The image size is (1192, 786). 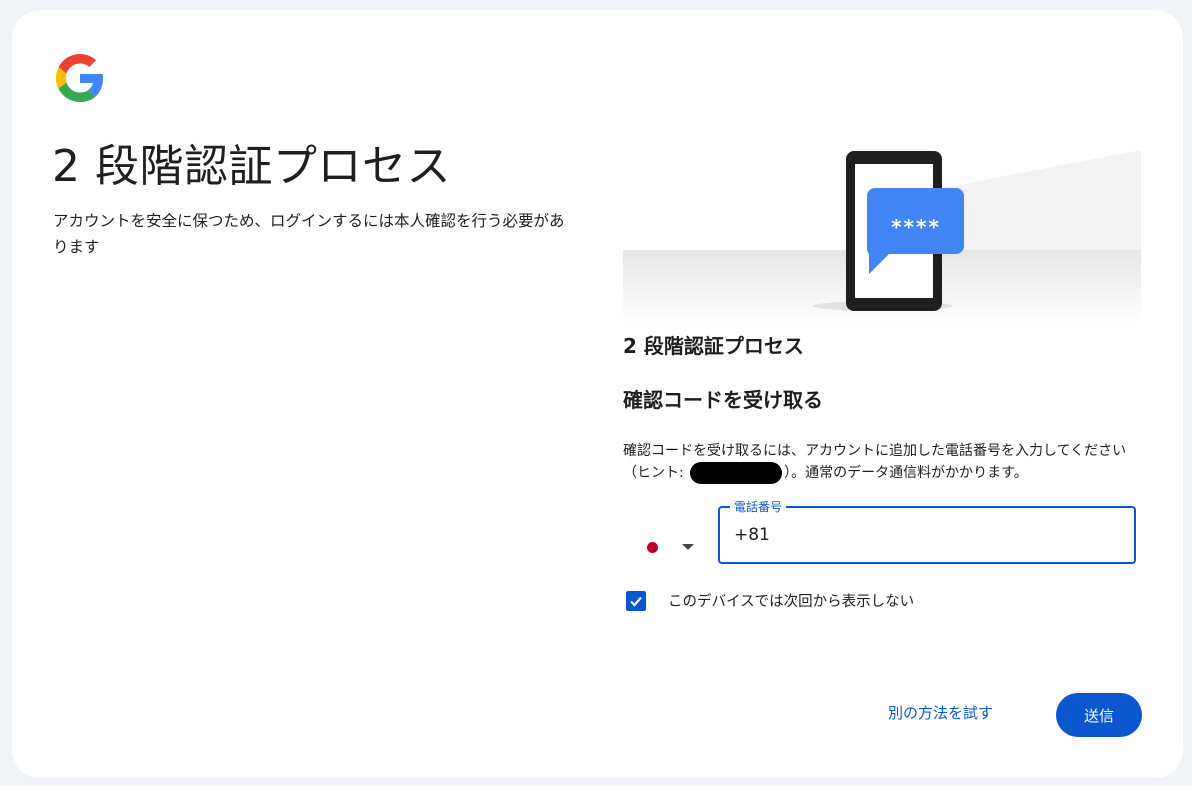 I want to click on step-title: 確認コードを受け取る, so click(x=723, y=400).